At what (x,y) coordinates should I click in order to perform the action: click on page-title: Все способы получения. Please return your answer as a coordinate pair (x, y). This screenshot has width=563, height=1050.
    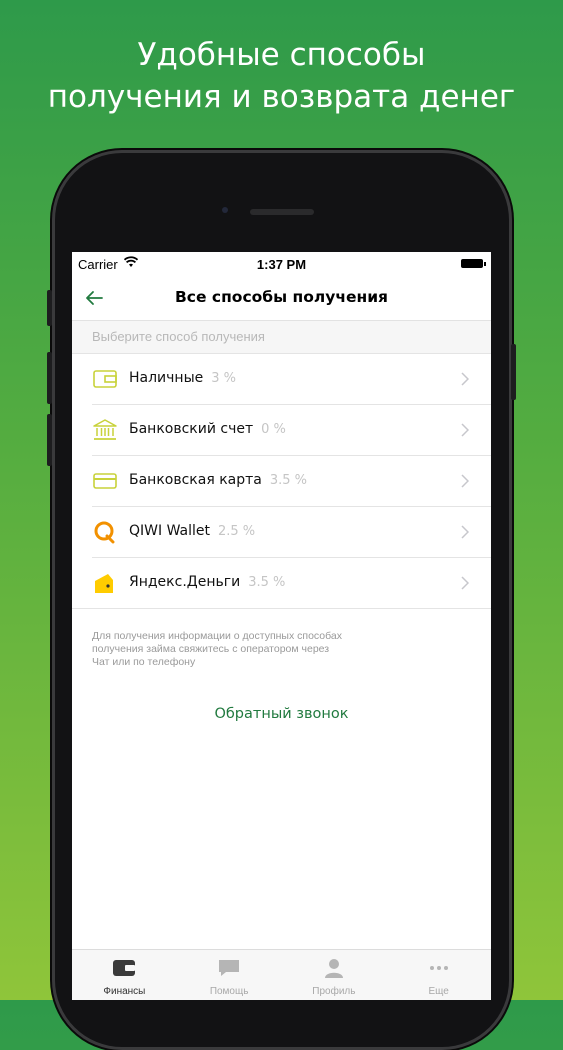
    Looking at the image, I should click on (281, 297).